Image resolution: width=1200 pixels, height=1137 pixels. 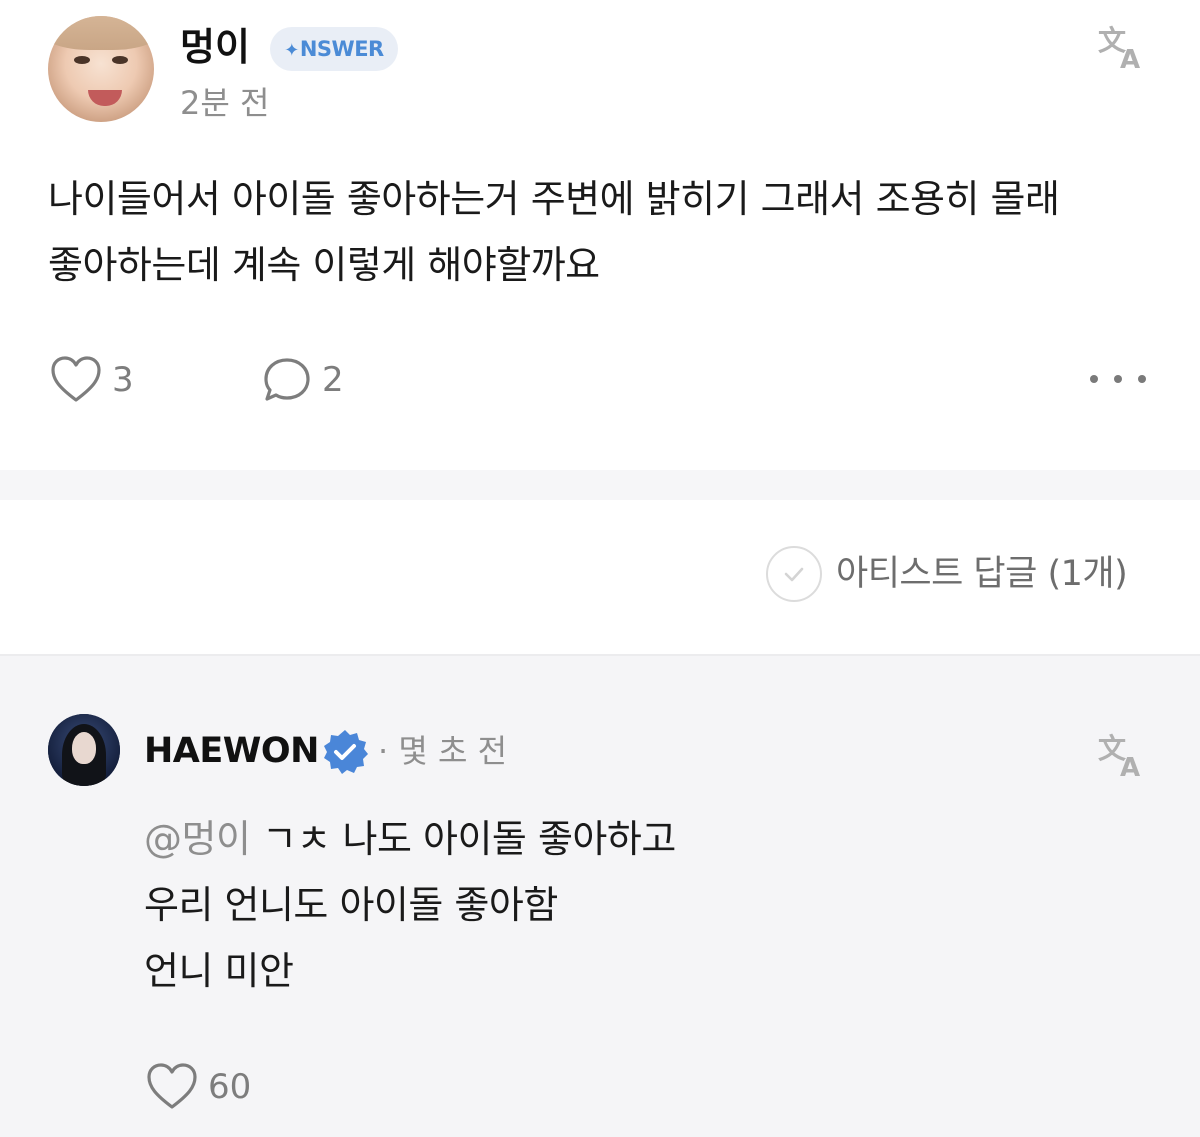 I want to click on avatar-hair, so click(x=101, y=33).